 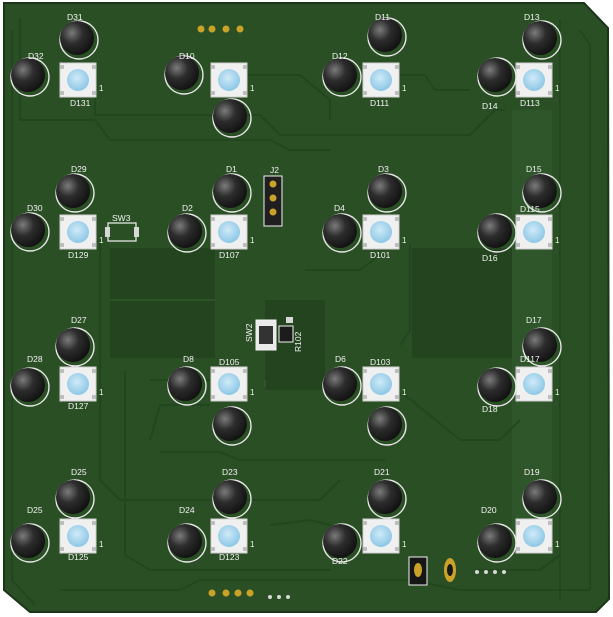 I want to click on label-d31: D31, so click(x=75, y=17).